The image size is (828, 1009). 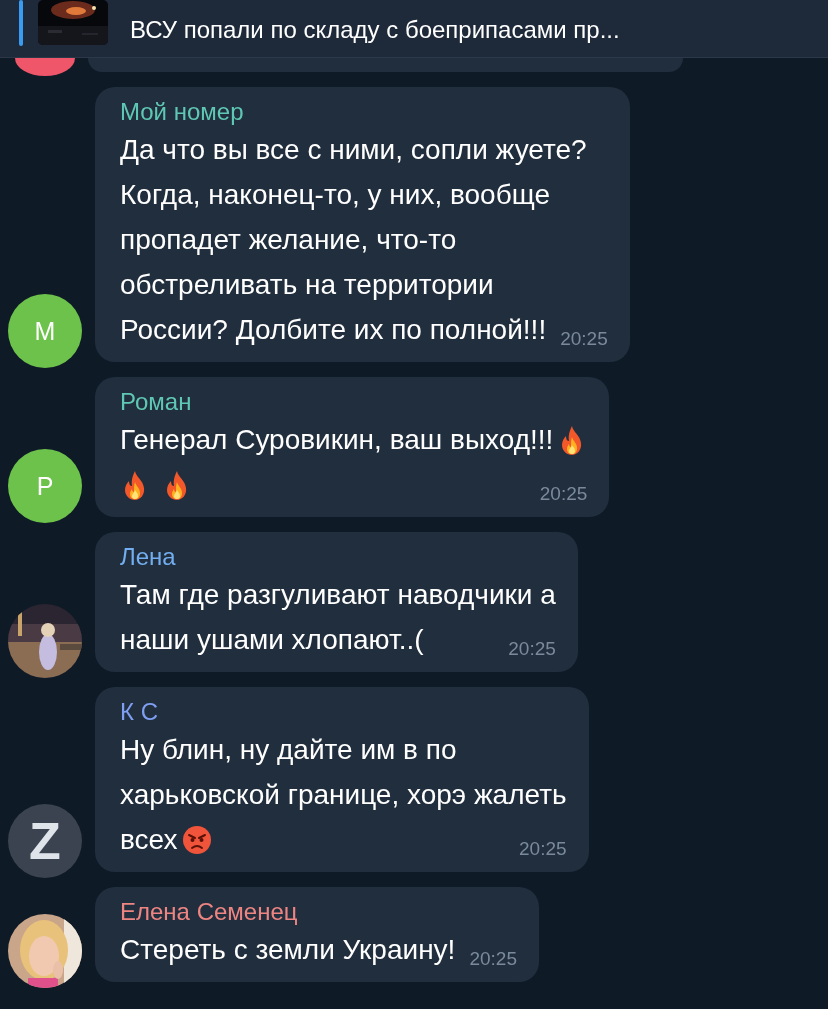 I want to click on message-text: Когда, наконец-то, у них, вообще, so click(x=335, y=194).